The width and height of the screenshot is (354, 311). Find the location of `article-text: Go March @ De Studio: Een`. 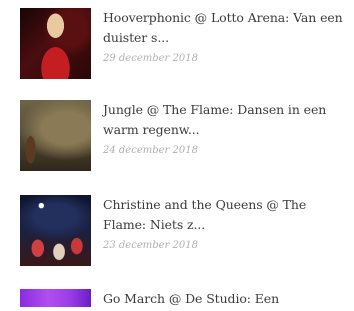

article-text: Go March @ De Studio: Een is located at coordinates (228, 299).